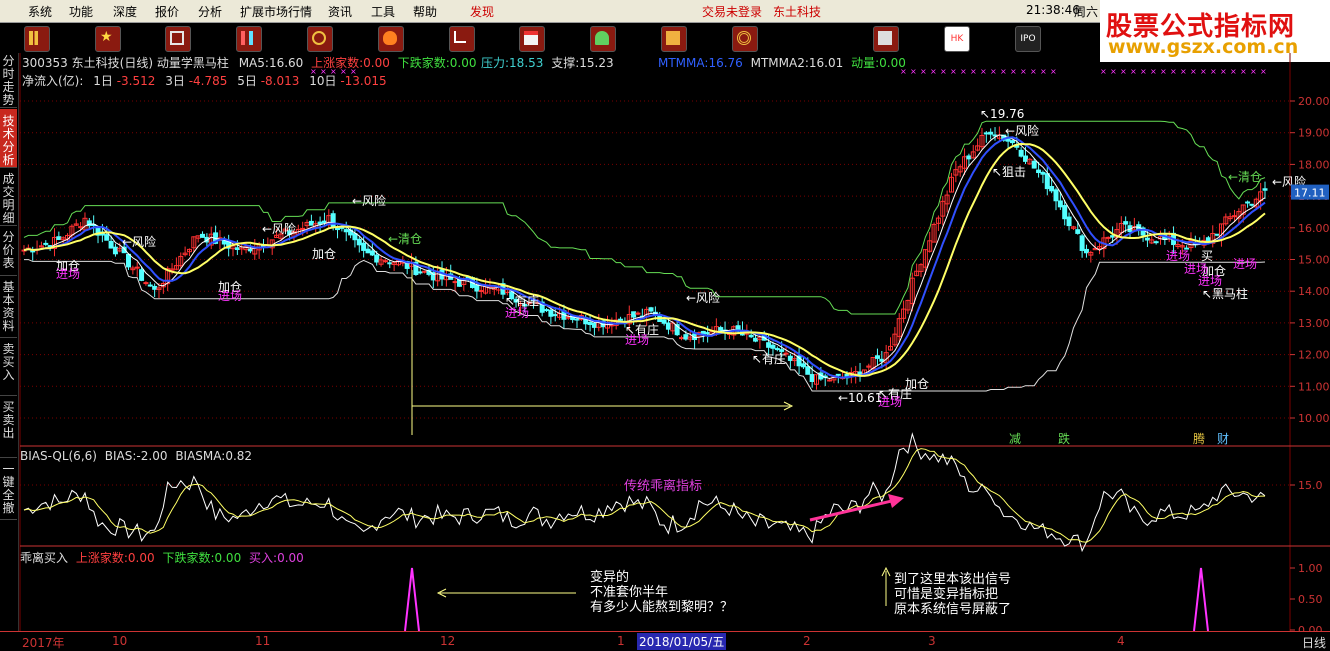 The image size is (1330, 651). Describe the element at coordinates (1314, 642) in the screenshot. I see `period-button: 日线` at that location.